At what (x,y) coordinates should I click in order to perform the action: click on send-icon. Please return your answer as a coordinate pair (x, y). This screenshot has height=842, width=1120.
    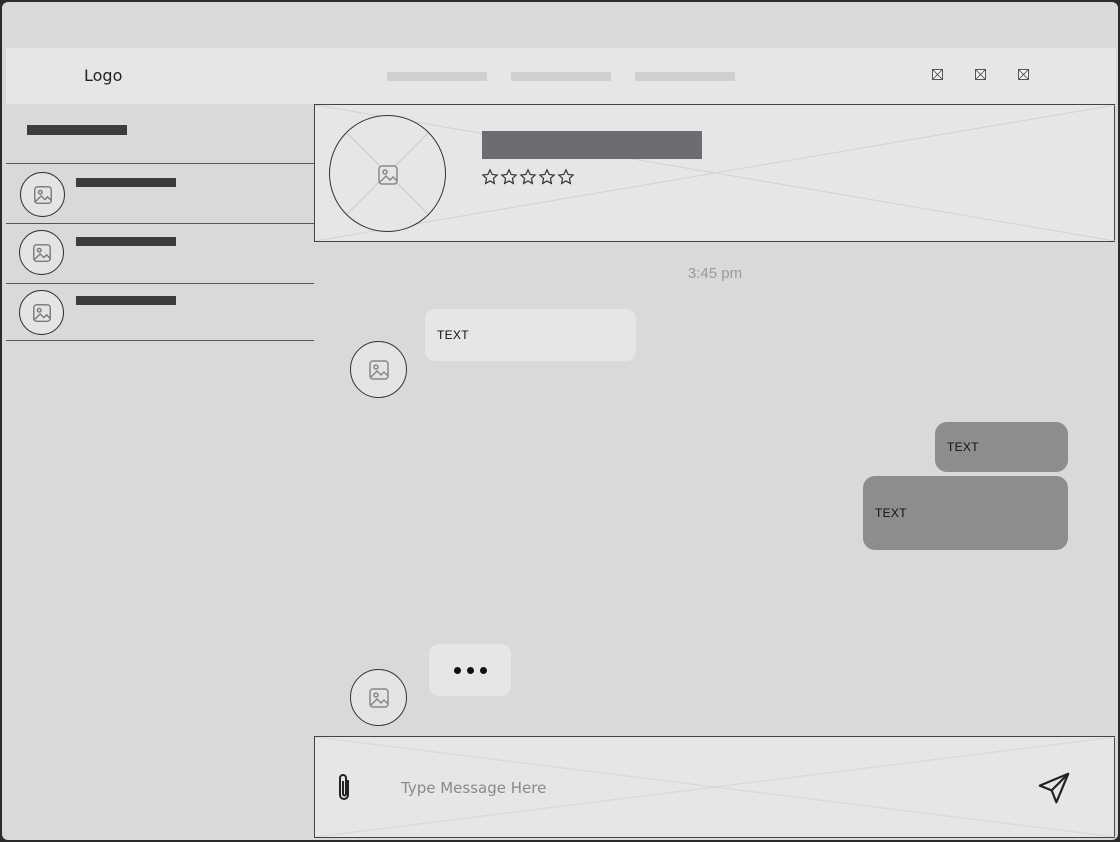
    Looking at the image, I should click on (1054, 788).